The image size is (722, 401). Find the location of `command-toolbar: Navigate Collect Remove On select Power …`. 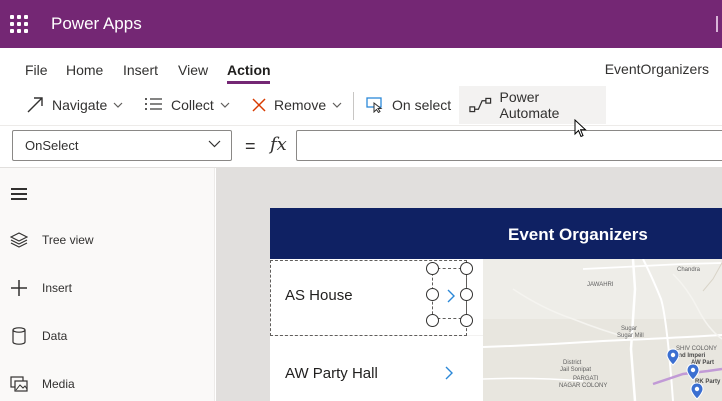

command-toolbar: Navigate Collect Remove On select Power … is located at coordinates (361, 106).